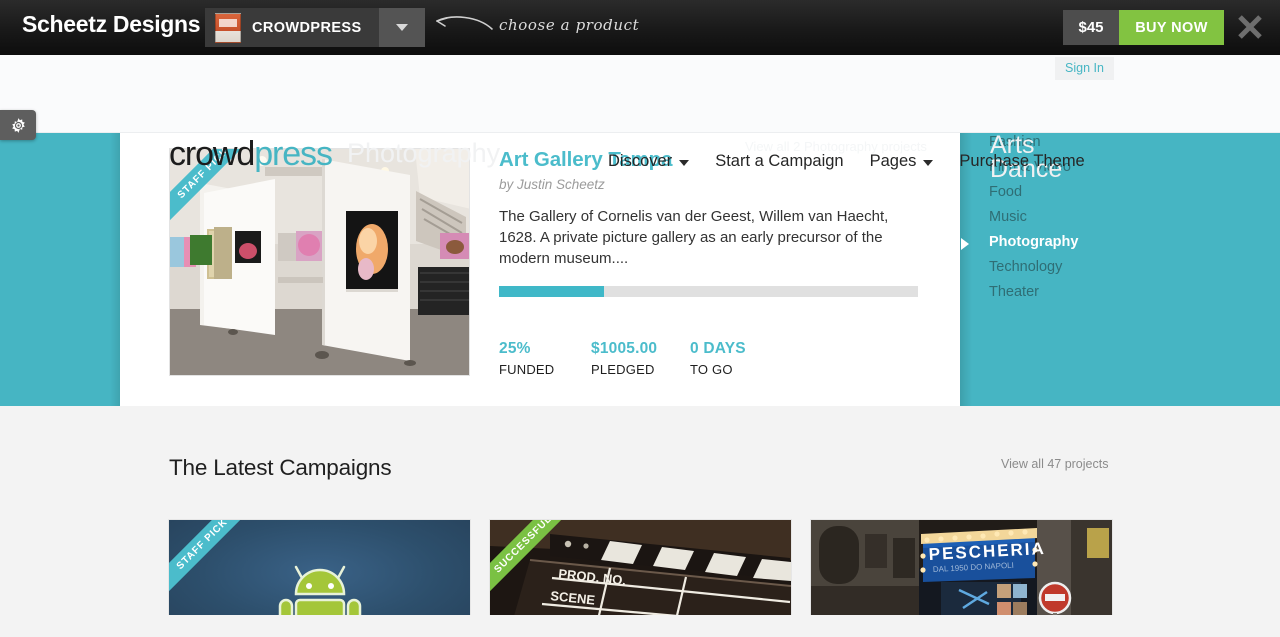 This screenshot has width=1280, height=637. Describe the element at coordinates (1006, 192) in the screenshot. I see `category-label: Food` at that location.